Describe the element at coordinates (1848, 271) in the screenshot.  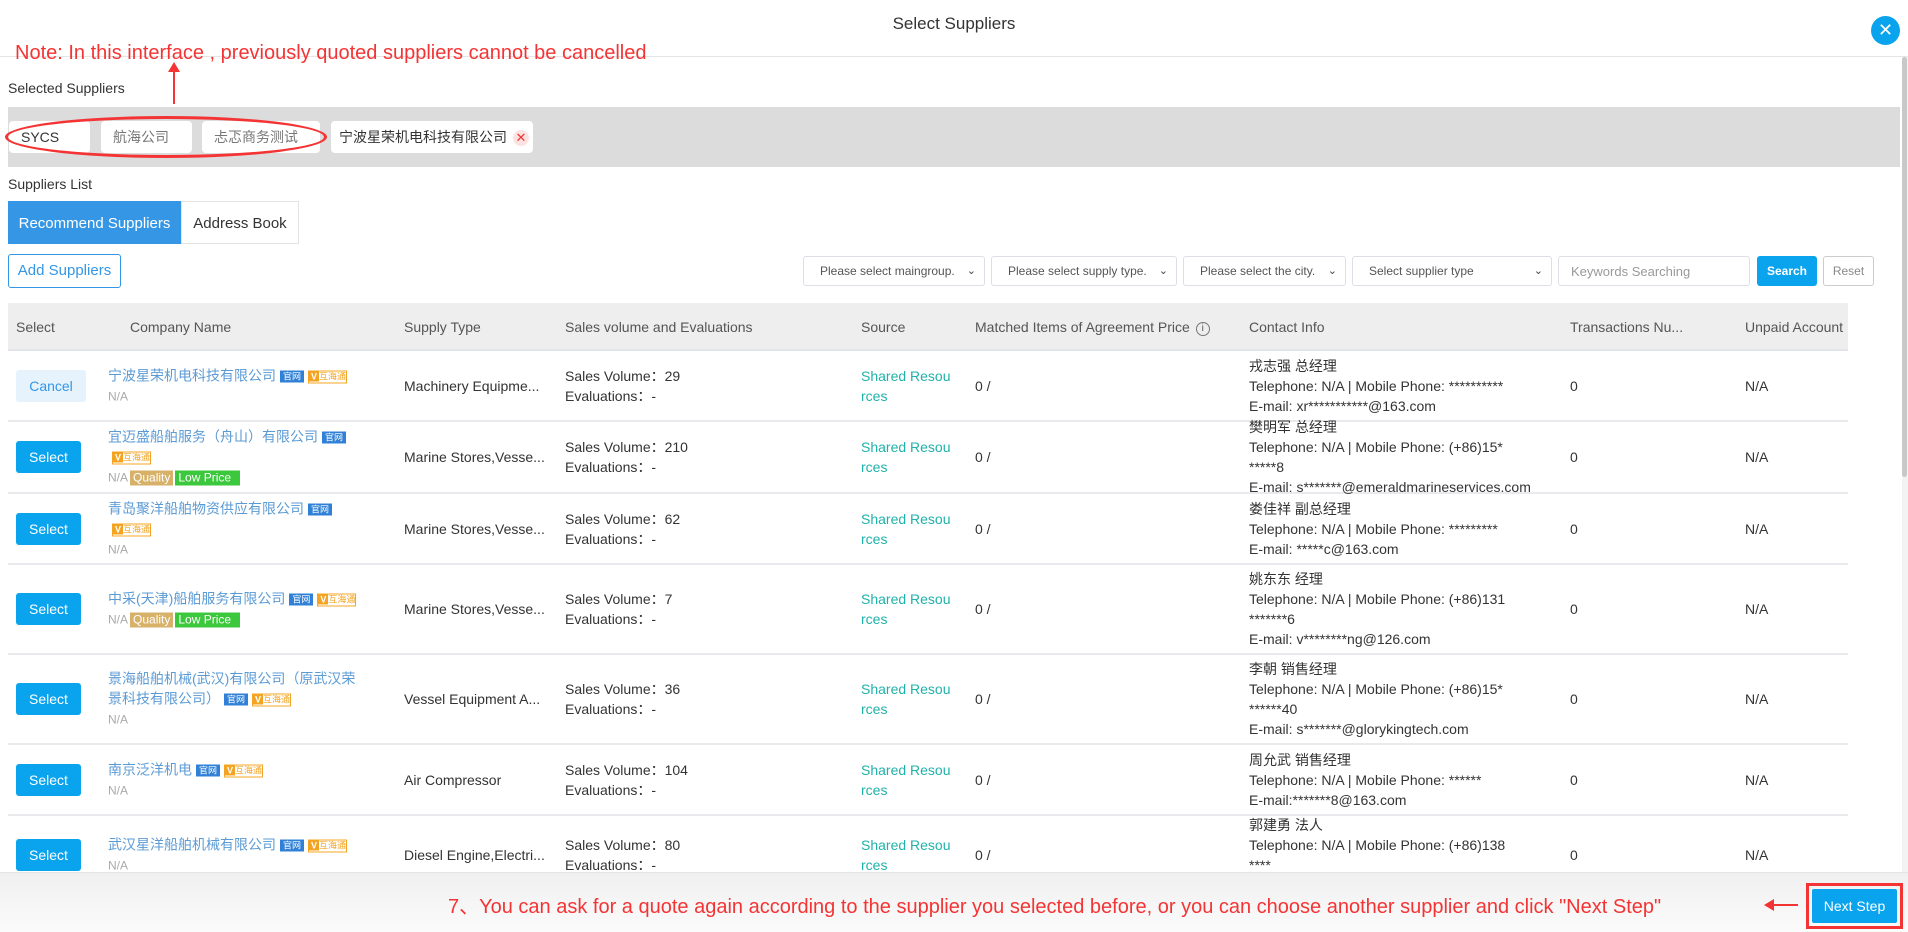
I see `reset-button: Reset` at that location.